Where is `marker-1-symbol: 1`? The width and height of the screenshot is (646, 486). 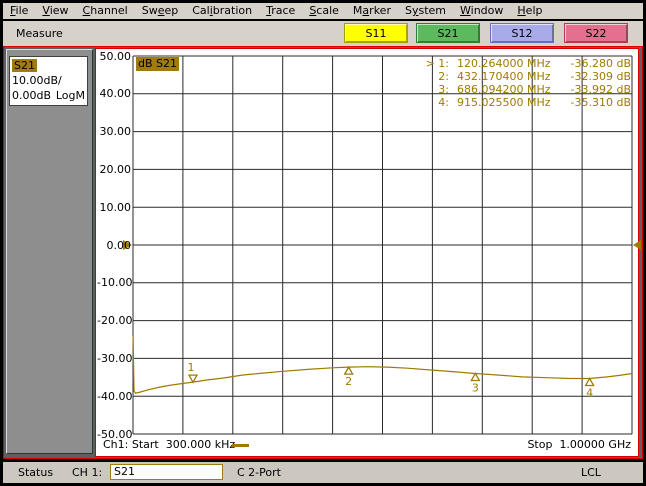
marker-1-symbol: 1 is located at coordinates (193, 372).